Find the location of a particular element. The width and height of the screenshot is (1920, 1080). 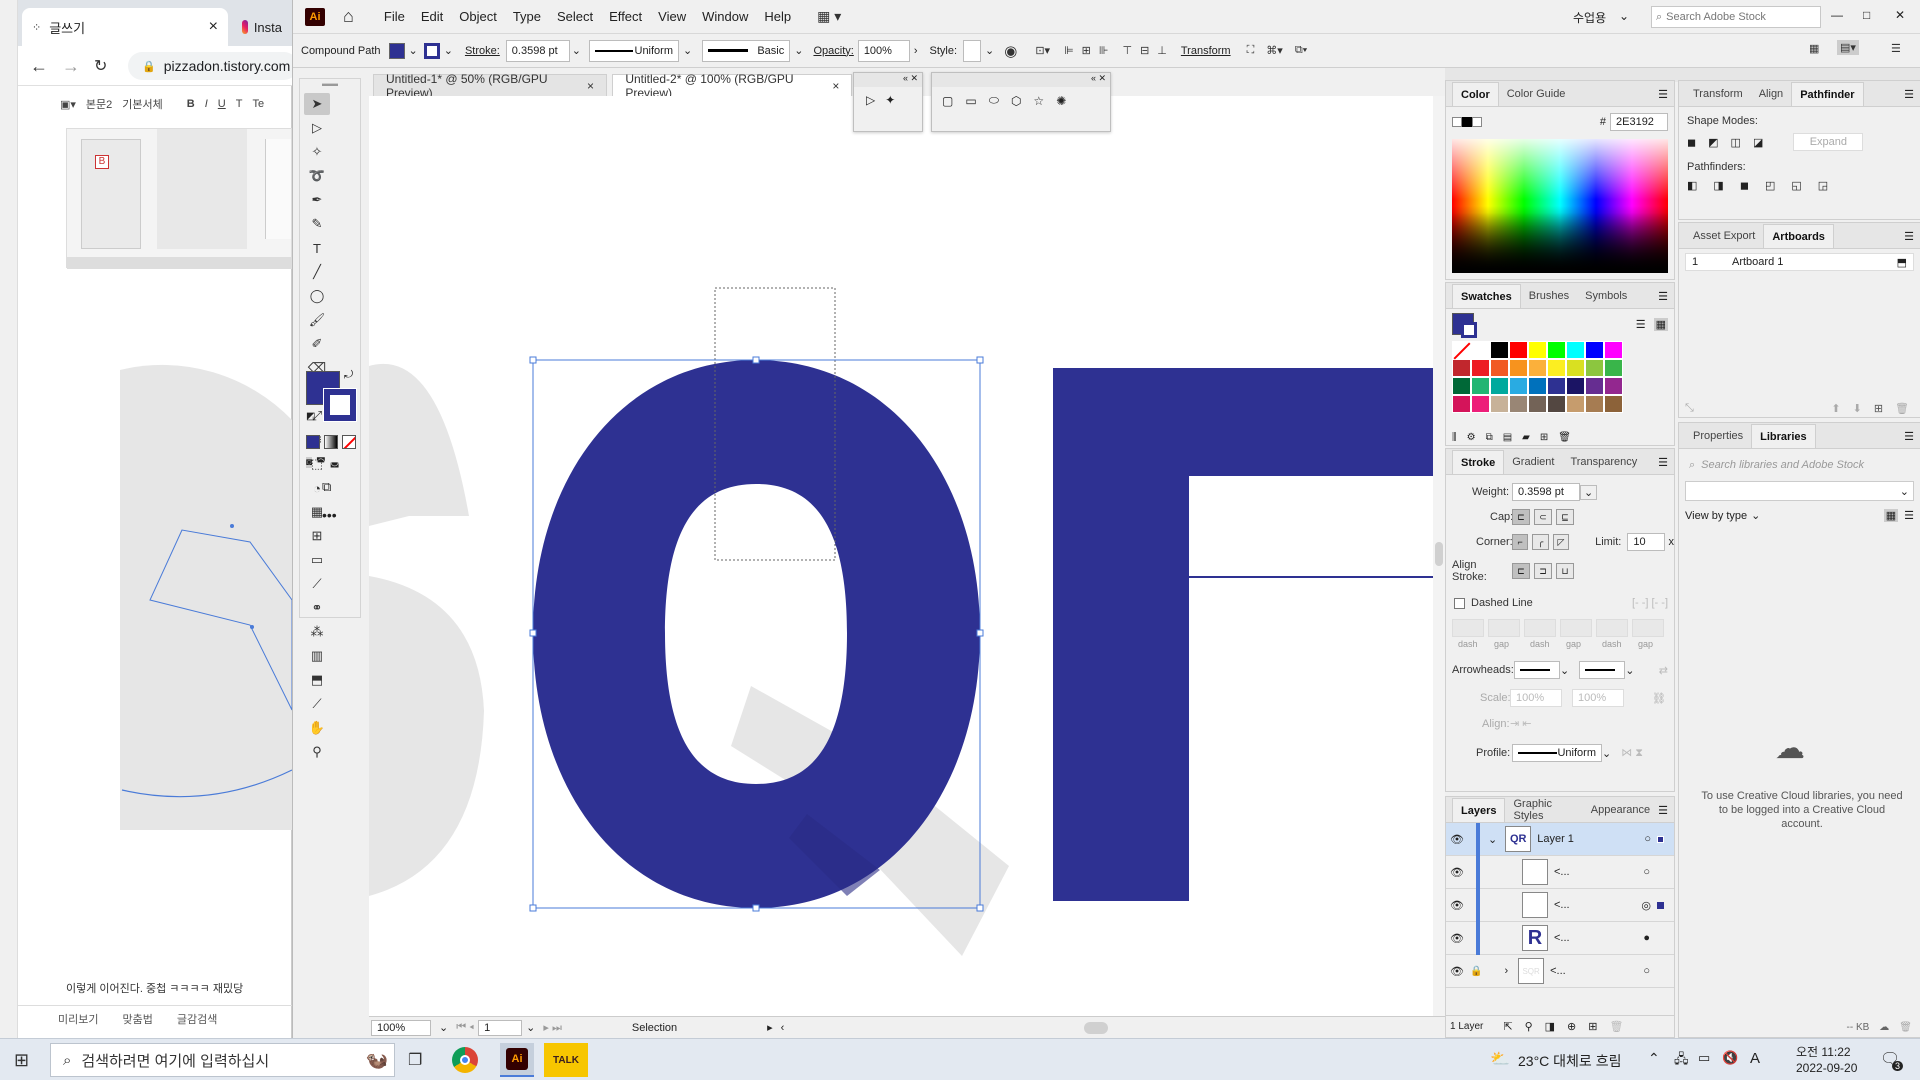

minimize-button: — is located at coordinates (1837, 15).